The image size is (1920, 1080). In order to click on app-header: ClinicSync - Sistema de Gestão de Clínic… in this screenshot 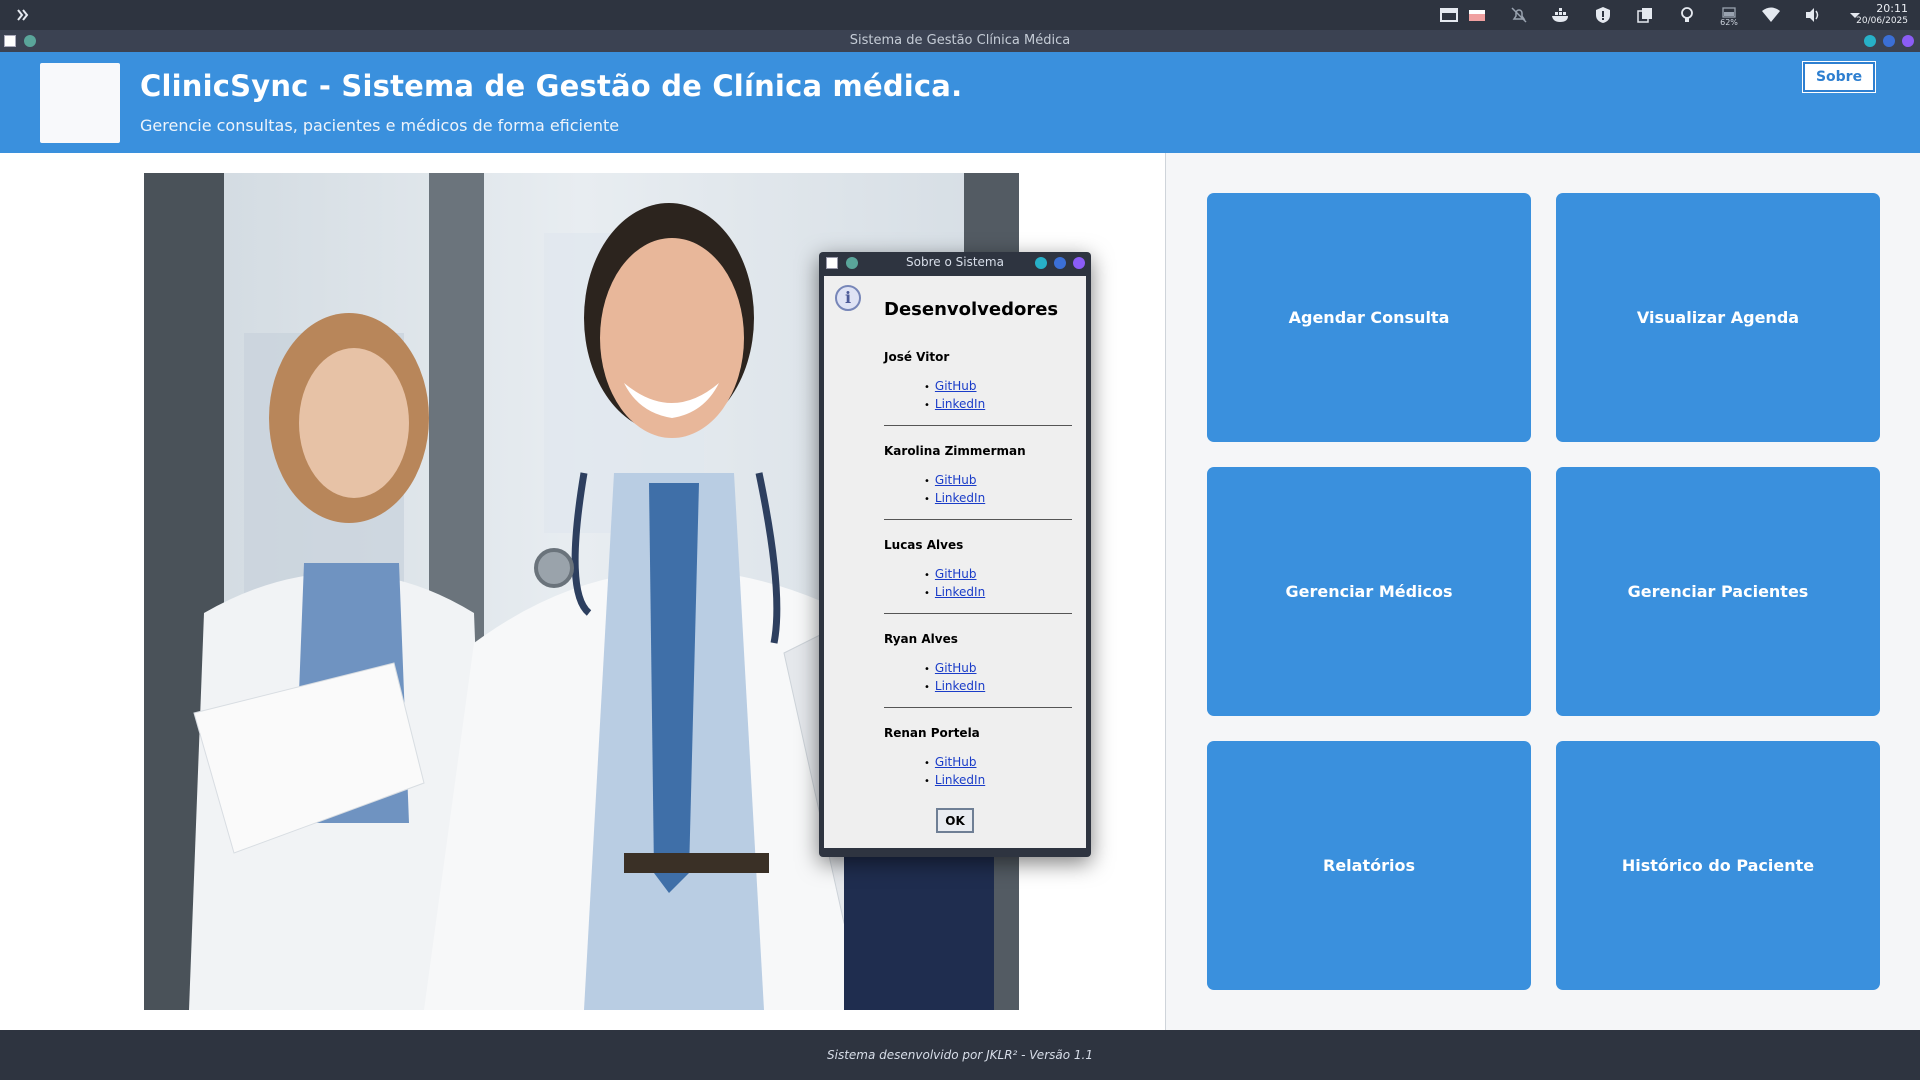, I will do `click(960, 102)`.